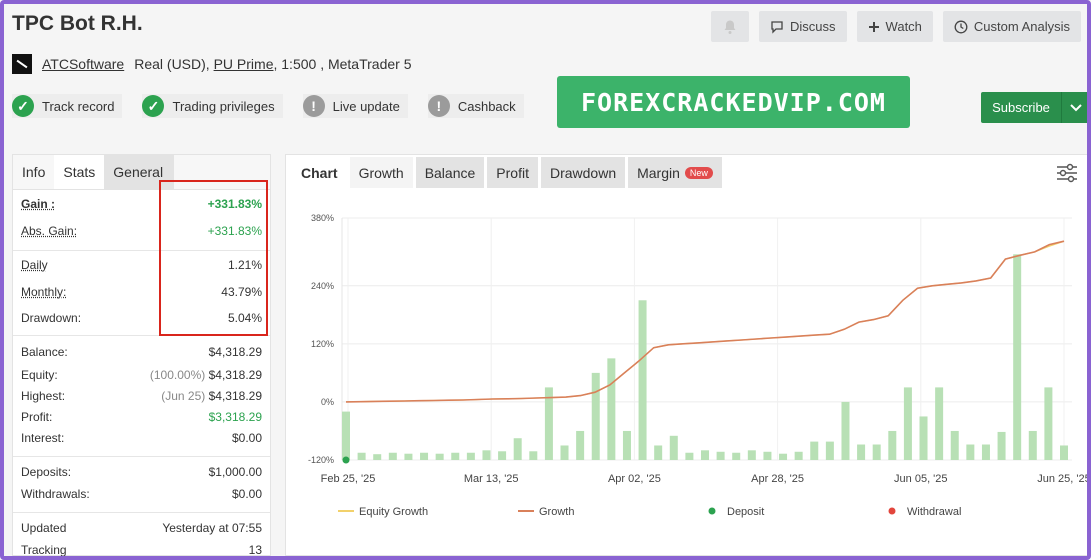  I want to click on x-tick-label: Apr 02, '25, so click(634, 479).